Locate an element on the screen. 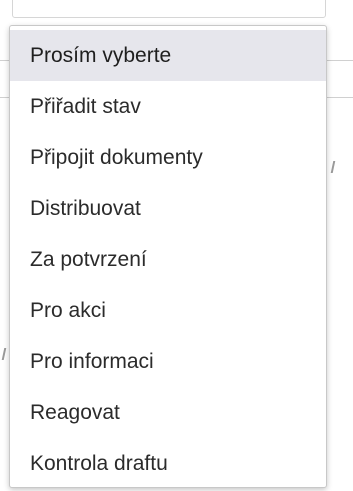 Image resolution: width=353 pixels, height=491 pixels. option-kontrola-draftu: Kontrola draftu is located at coordinates (168, 462).